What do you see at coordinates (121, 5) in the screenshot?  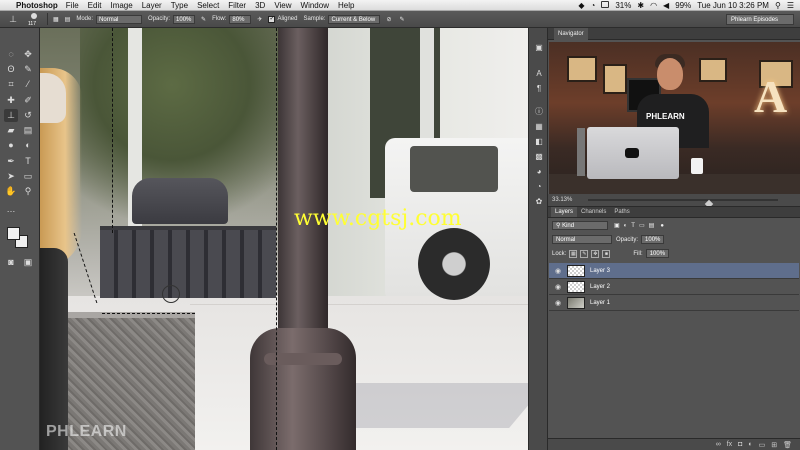 I see `menu-image: Image` at bounding box center [121, 5].